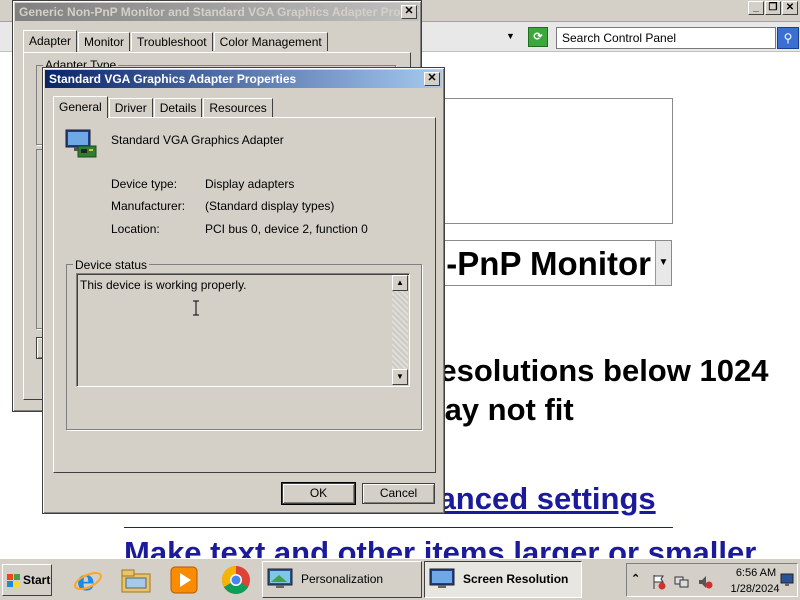 Image resolution: width=800 pixels, height=600 pixels. What do you see at coordinates (172, 41) in the screenshot?
I see `tab-troubleshoot: Troubleshoot` at bounding box center [172, 41].